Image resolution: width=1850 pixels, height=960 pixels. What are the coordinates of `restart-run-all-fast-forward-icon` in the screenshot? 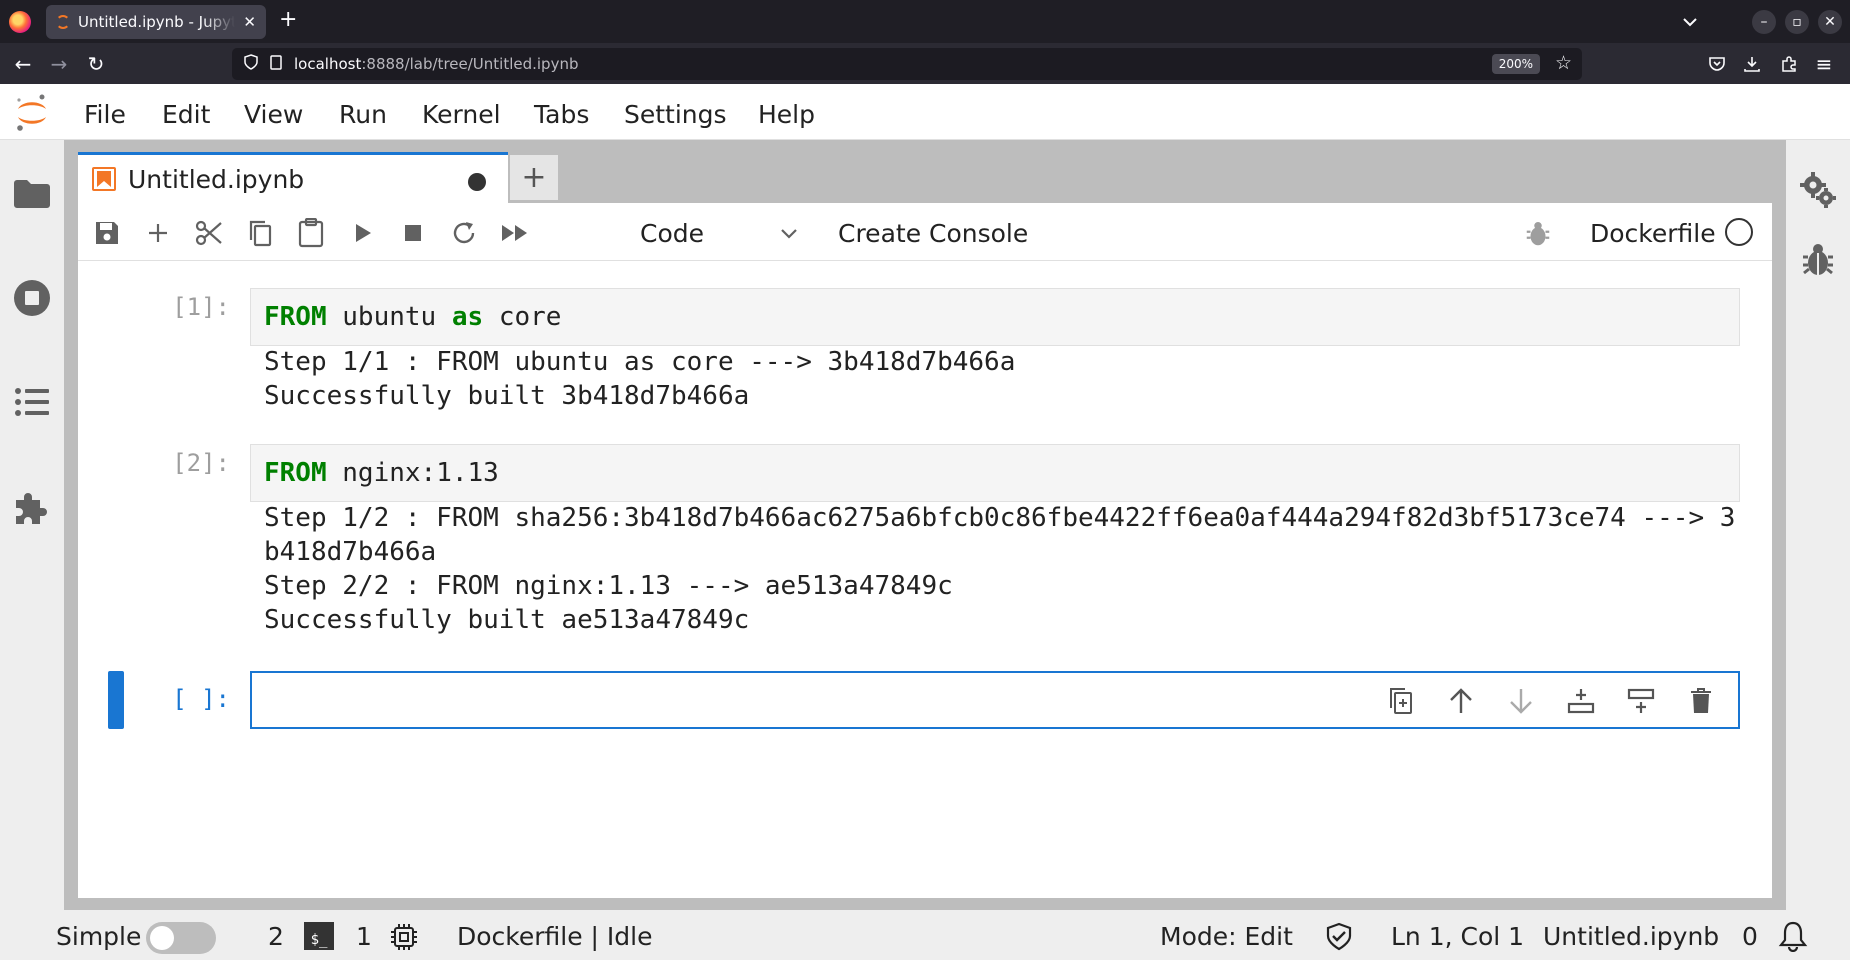 It's located at (515, 233).